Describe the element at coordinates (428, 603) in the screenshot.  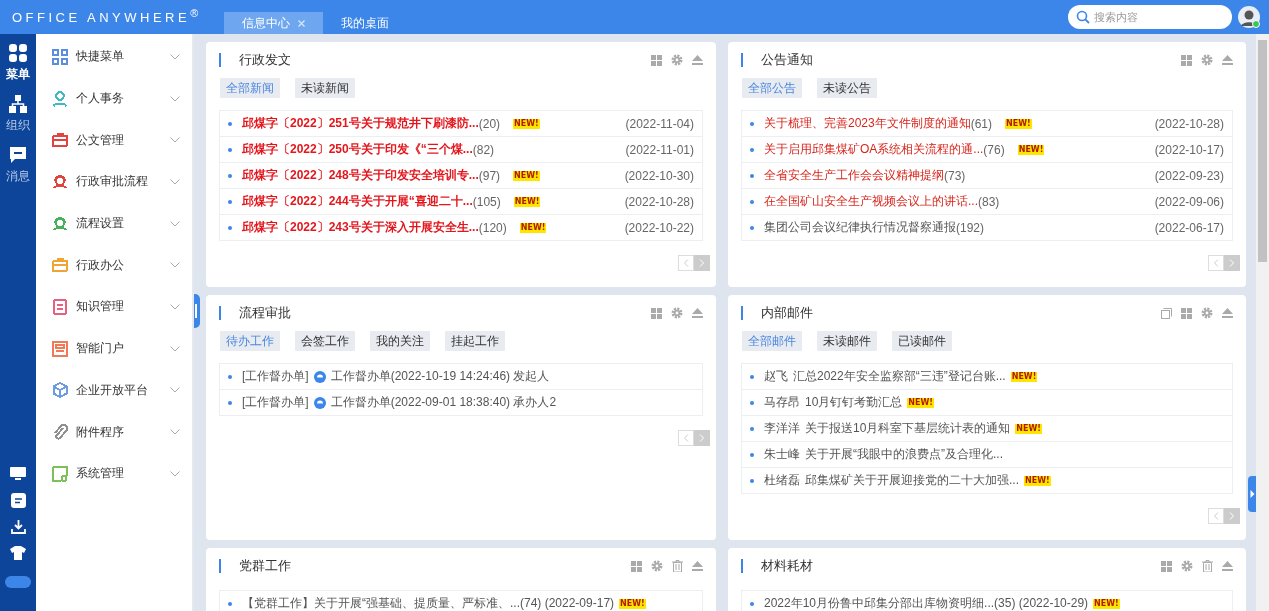
I see `item-link: 【党群工作】关于开展“强基础、提质量、严标准、...(74) (2022-09-17)` at that location.